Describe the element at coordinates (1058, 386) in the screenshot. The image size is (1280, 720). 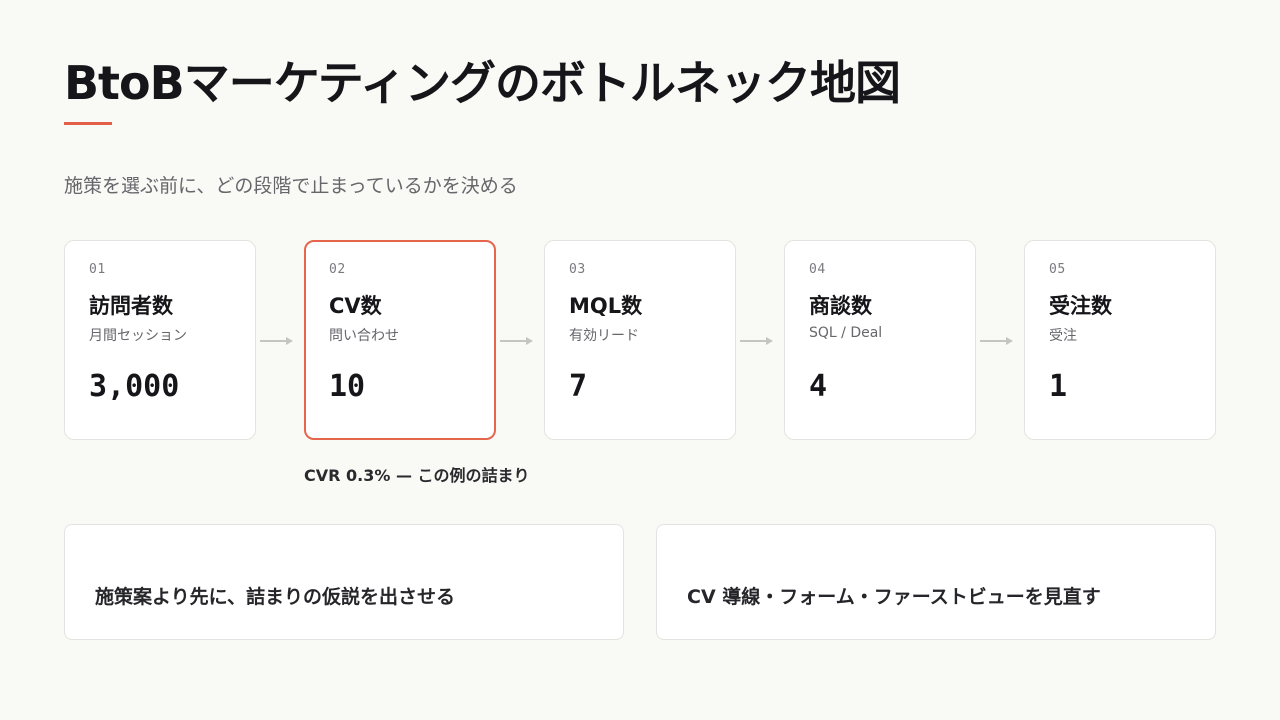
I see `stage-value: 1` at that location.